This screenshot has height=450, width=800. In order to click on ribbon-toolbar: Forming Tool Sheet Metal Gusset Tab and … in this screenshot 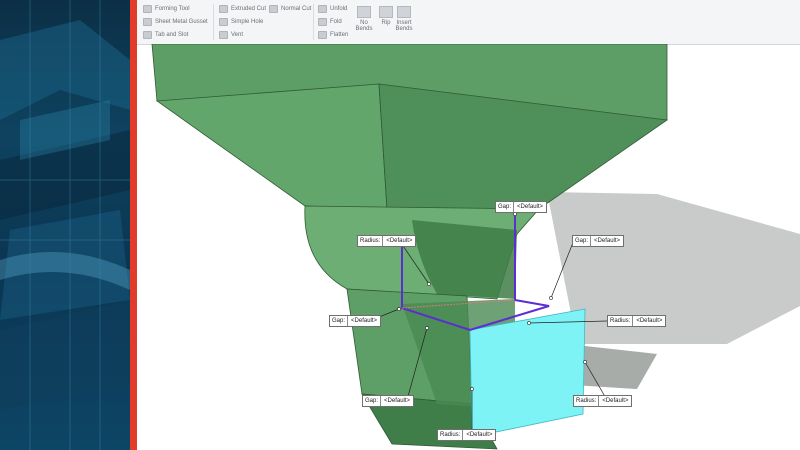, I will do `click(468, 22)`.